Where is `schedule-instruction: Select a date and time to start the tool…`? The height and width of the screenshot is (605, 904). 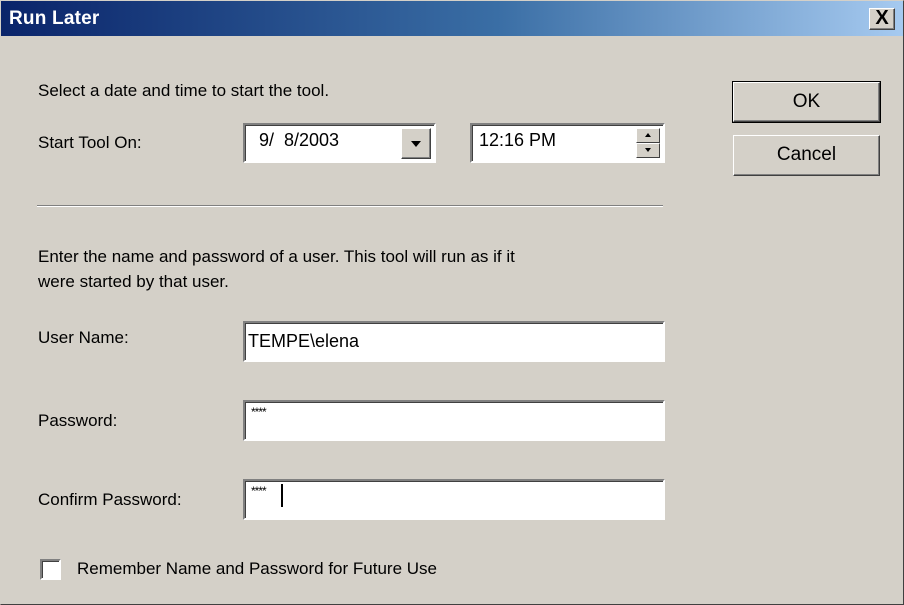 schedule-instruction: Select a date and time to start the tool… is located at coordinates (184, 90).